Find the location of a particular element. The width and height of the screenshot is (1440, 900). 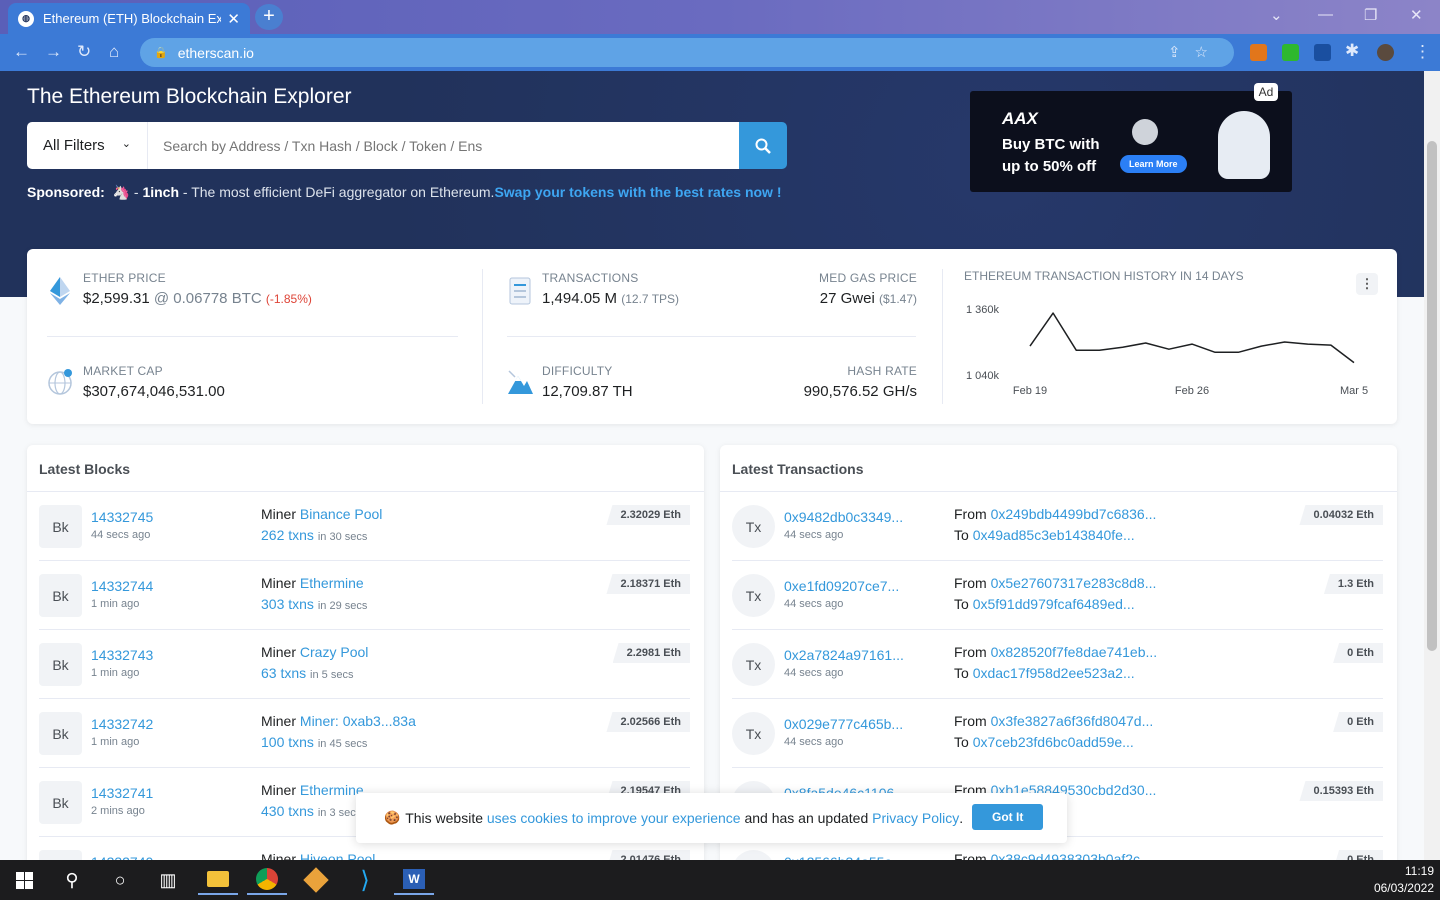

word-icon: W is located at coordinates (414, 880).